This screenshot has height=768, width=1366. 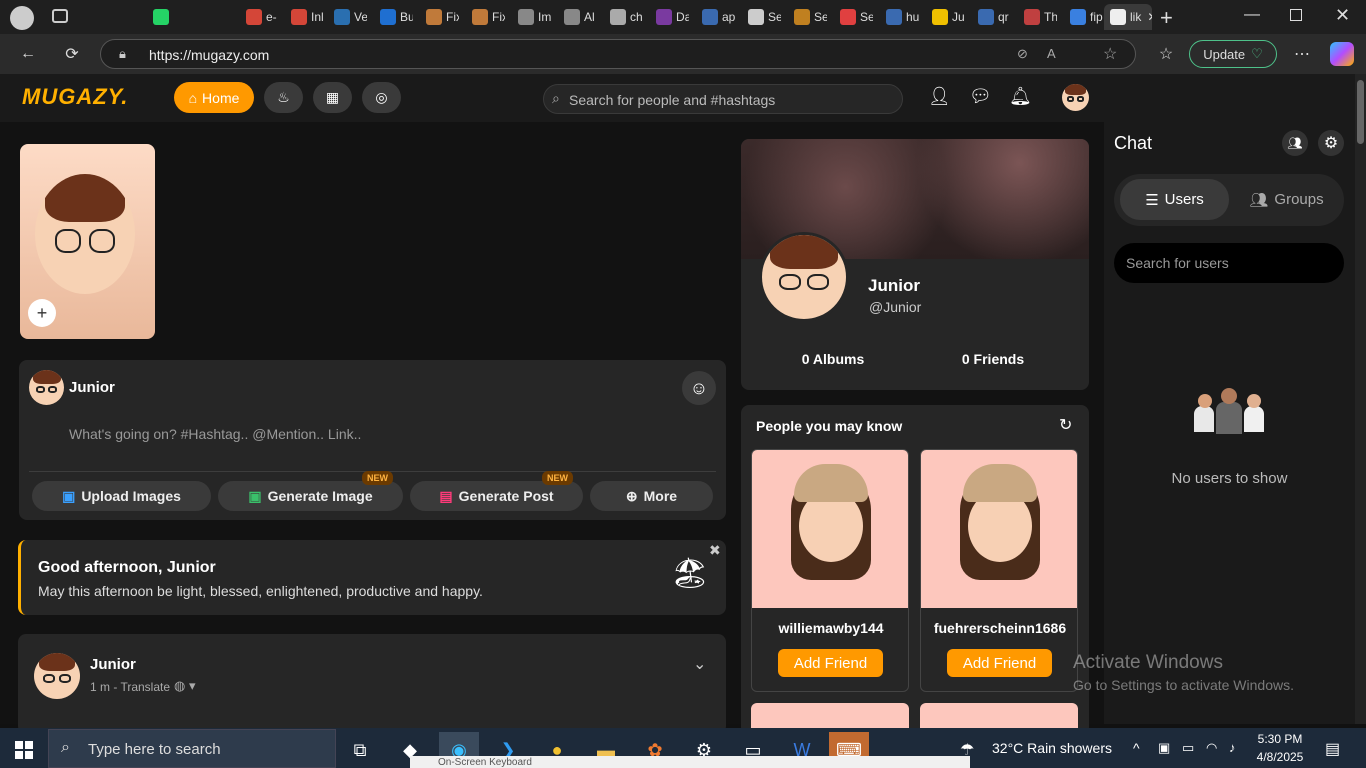 I want to click on close-window-icon: ✕, so click(x=1342, y=15).